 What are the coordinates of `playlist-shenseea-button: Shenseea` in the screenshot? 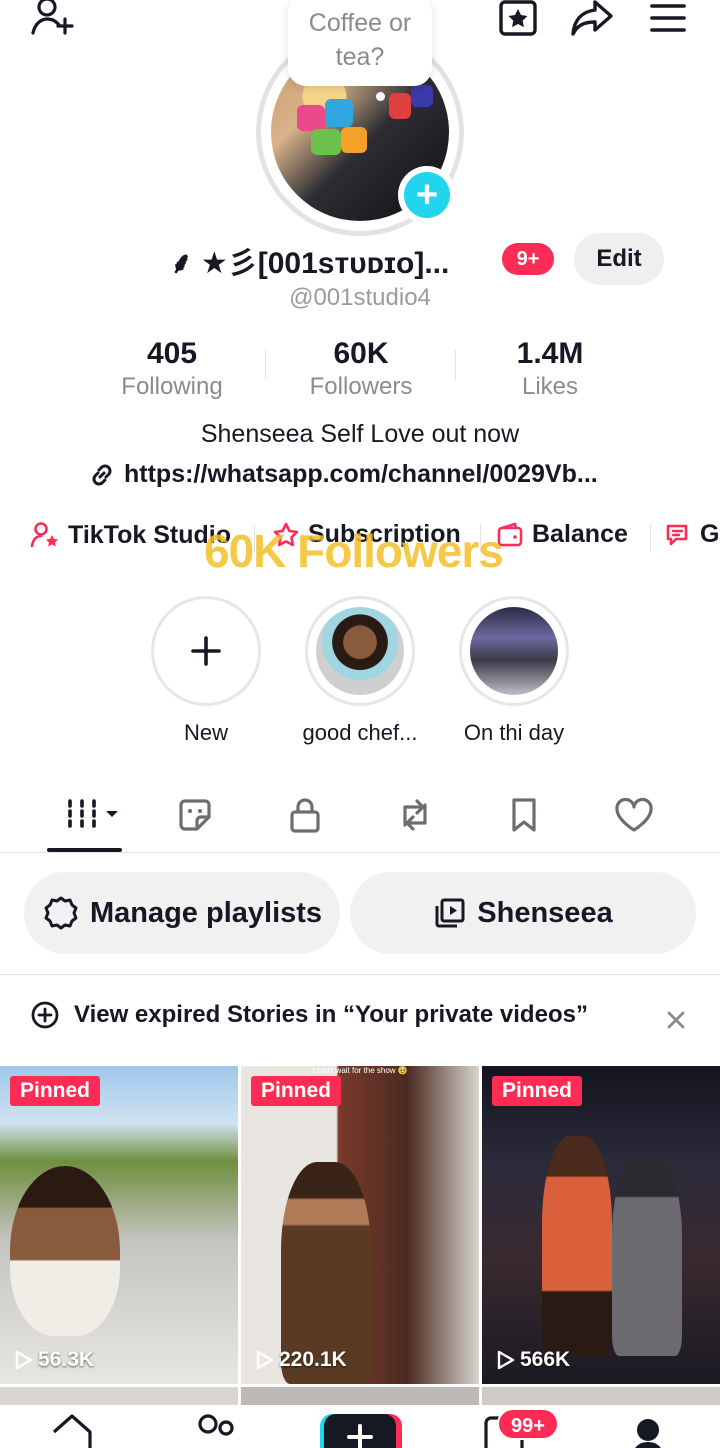 It's located at (523, 913).